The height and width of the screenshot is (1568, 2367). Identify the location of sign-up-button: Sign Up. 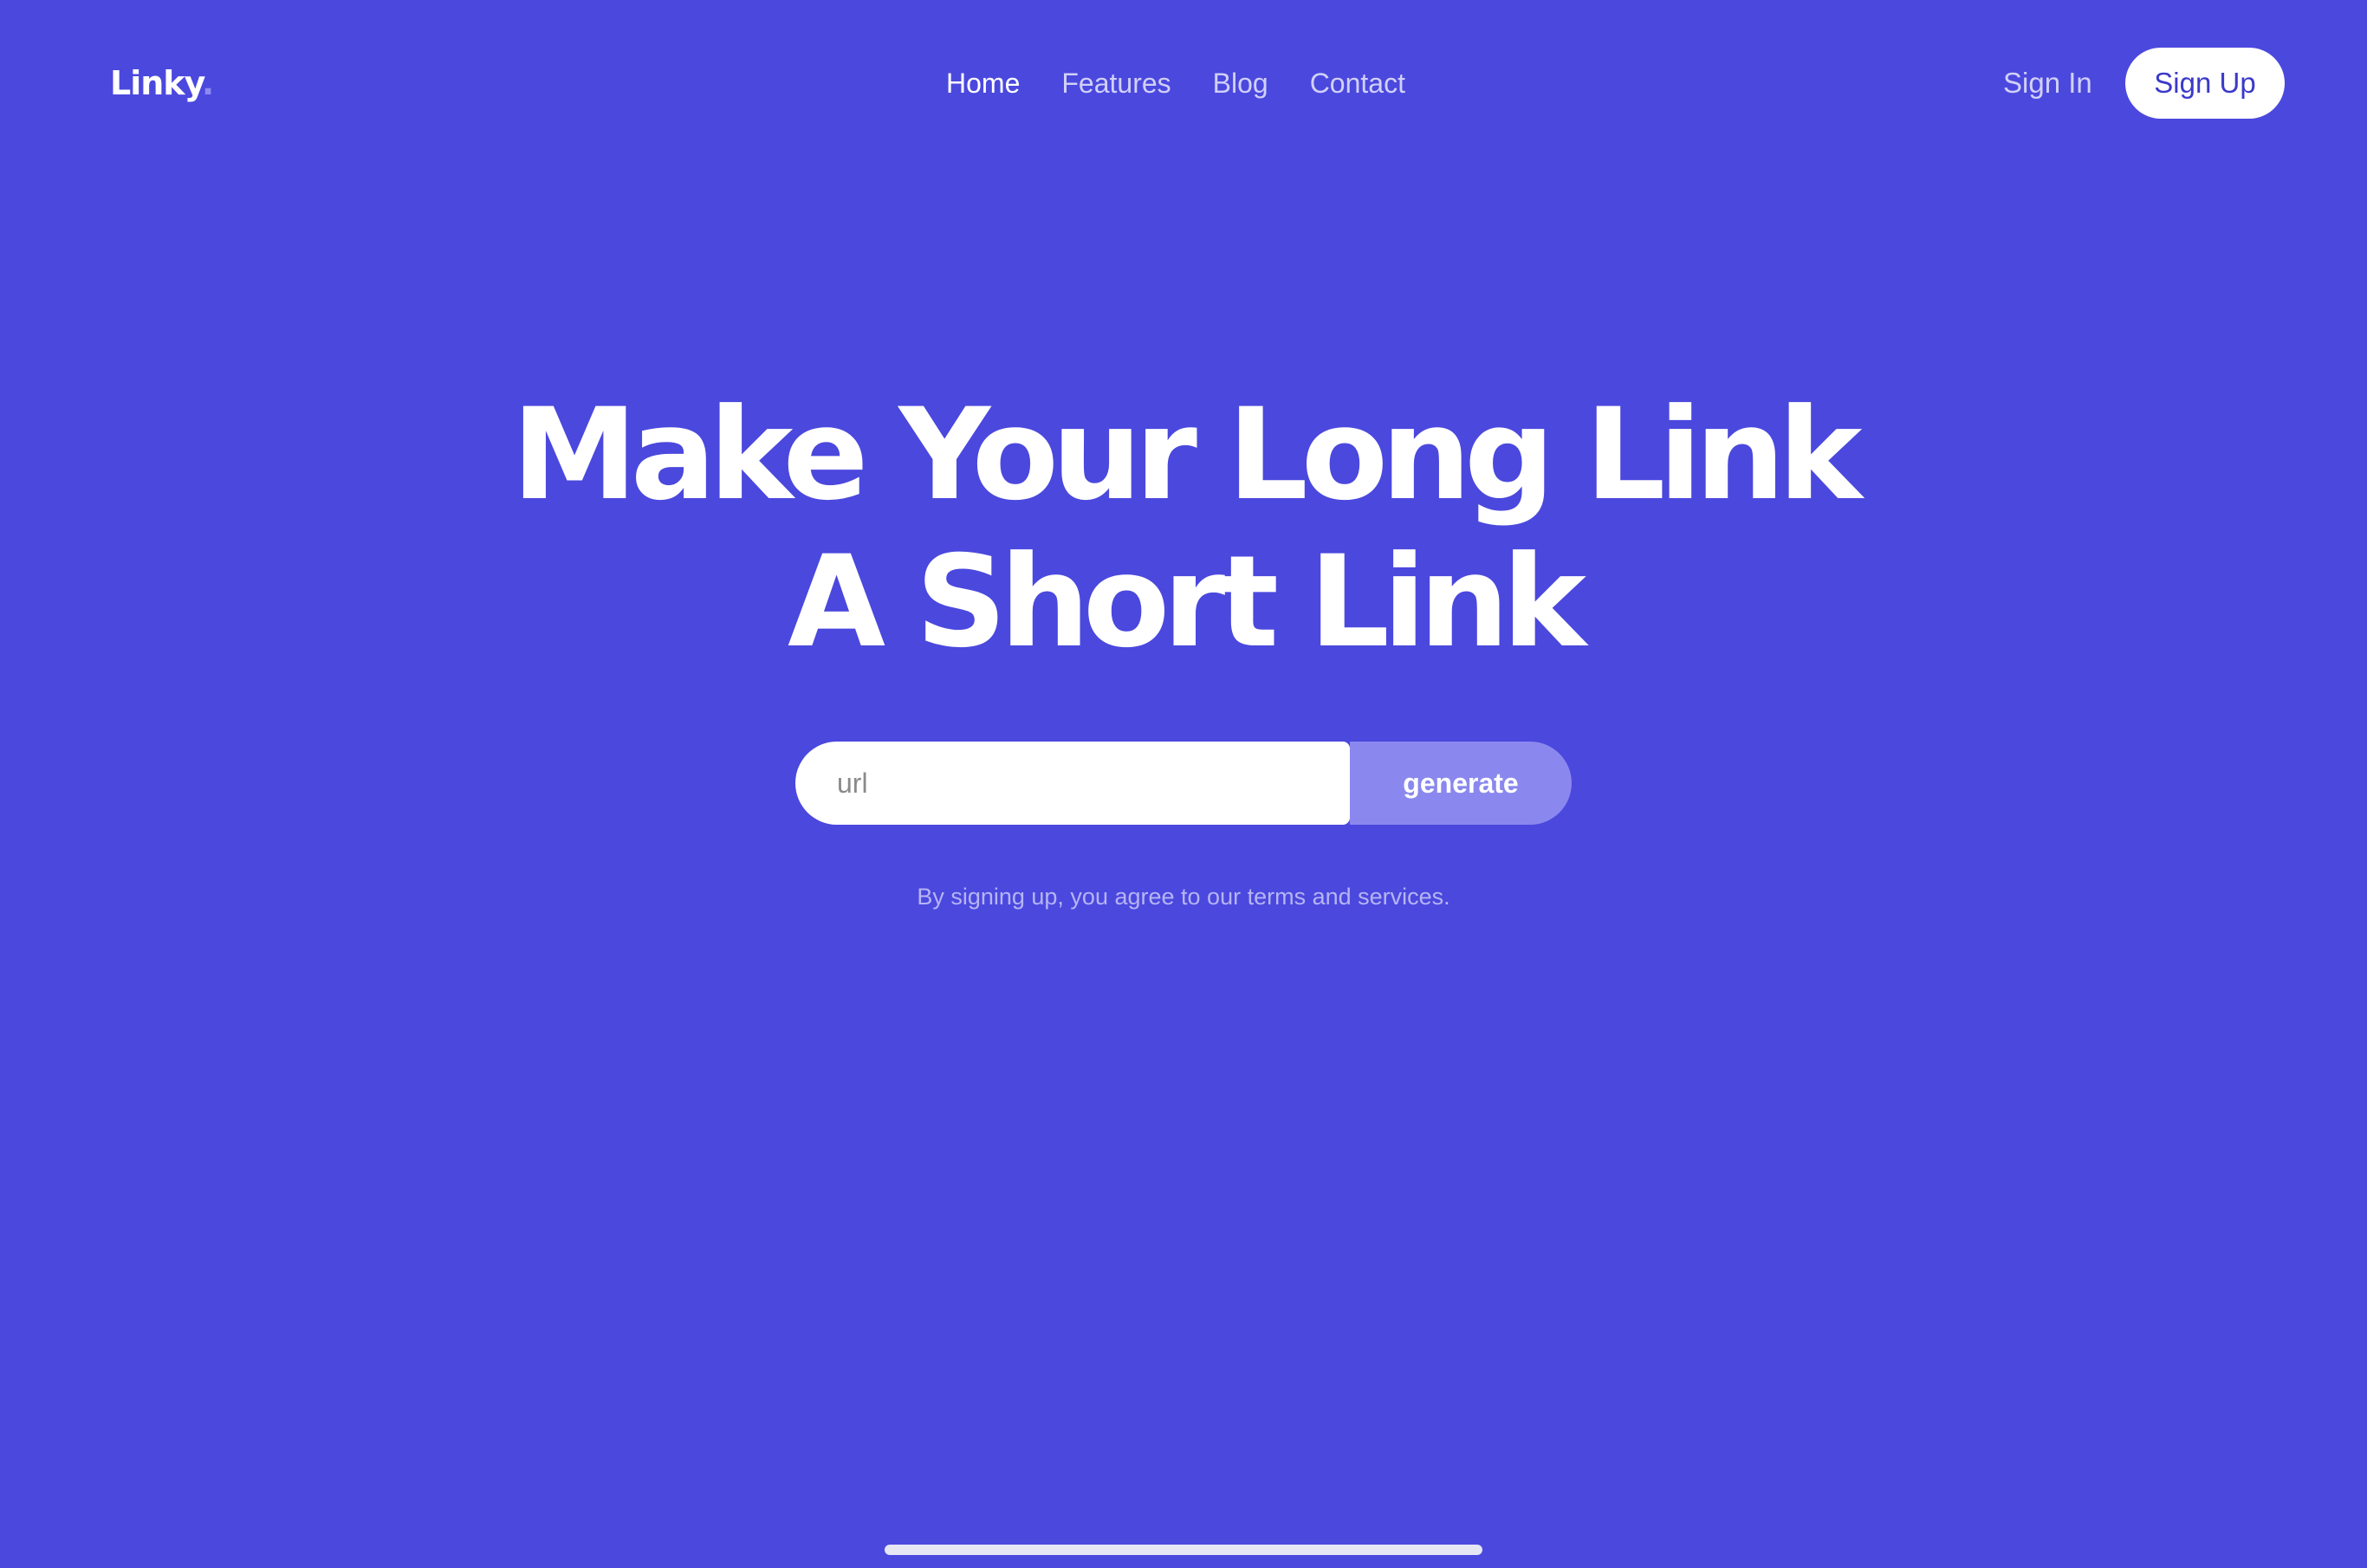
(2205, 83).